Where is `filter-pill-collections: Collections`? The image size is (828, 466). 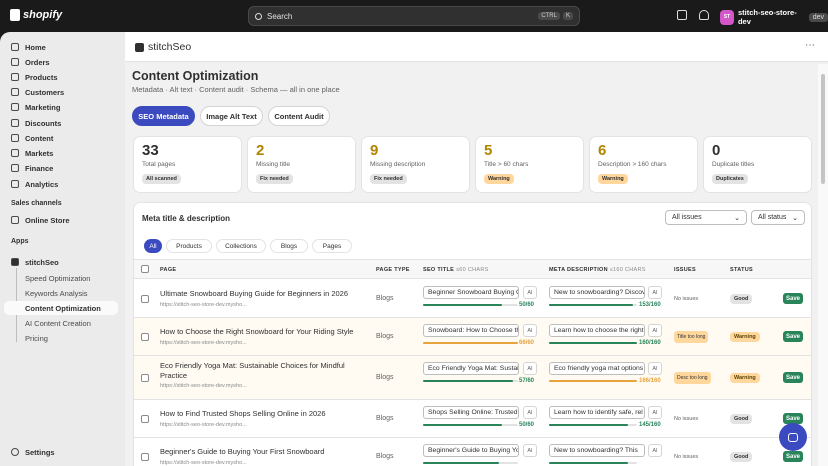
filter-pill-collections: Collections is located at coordinates (241, 246).